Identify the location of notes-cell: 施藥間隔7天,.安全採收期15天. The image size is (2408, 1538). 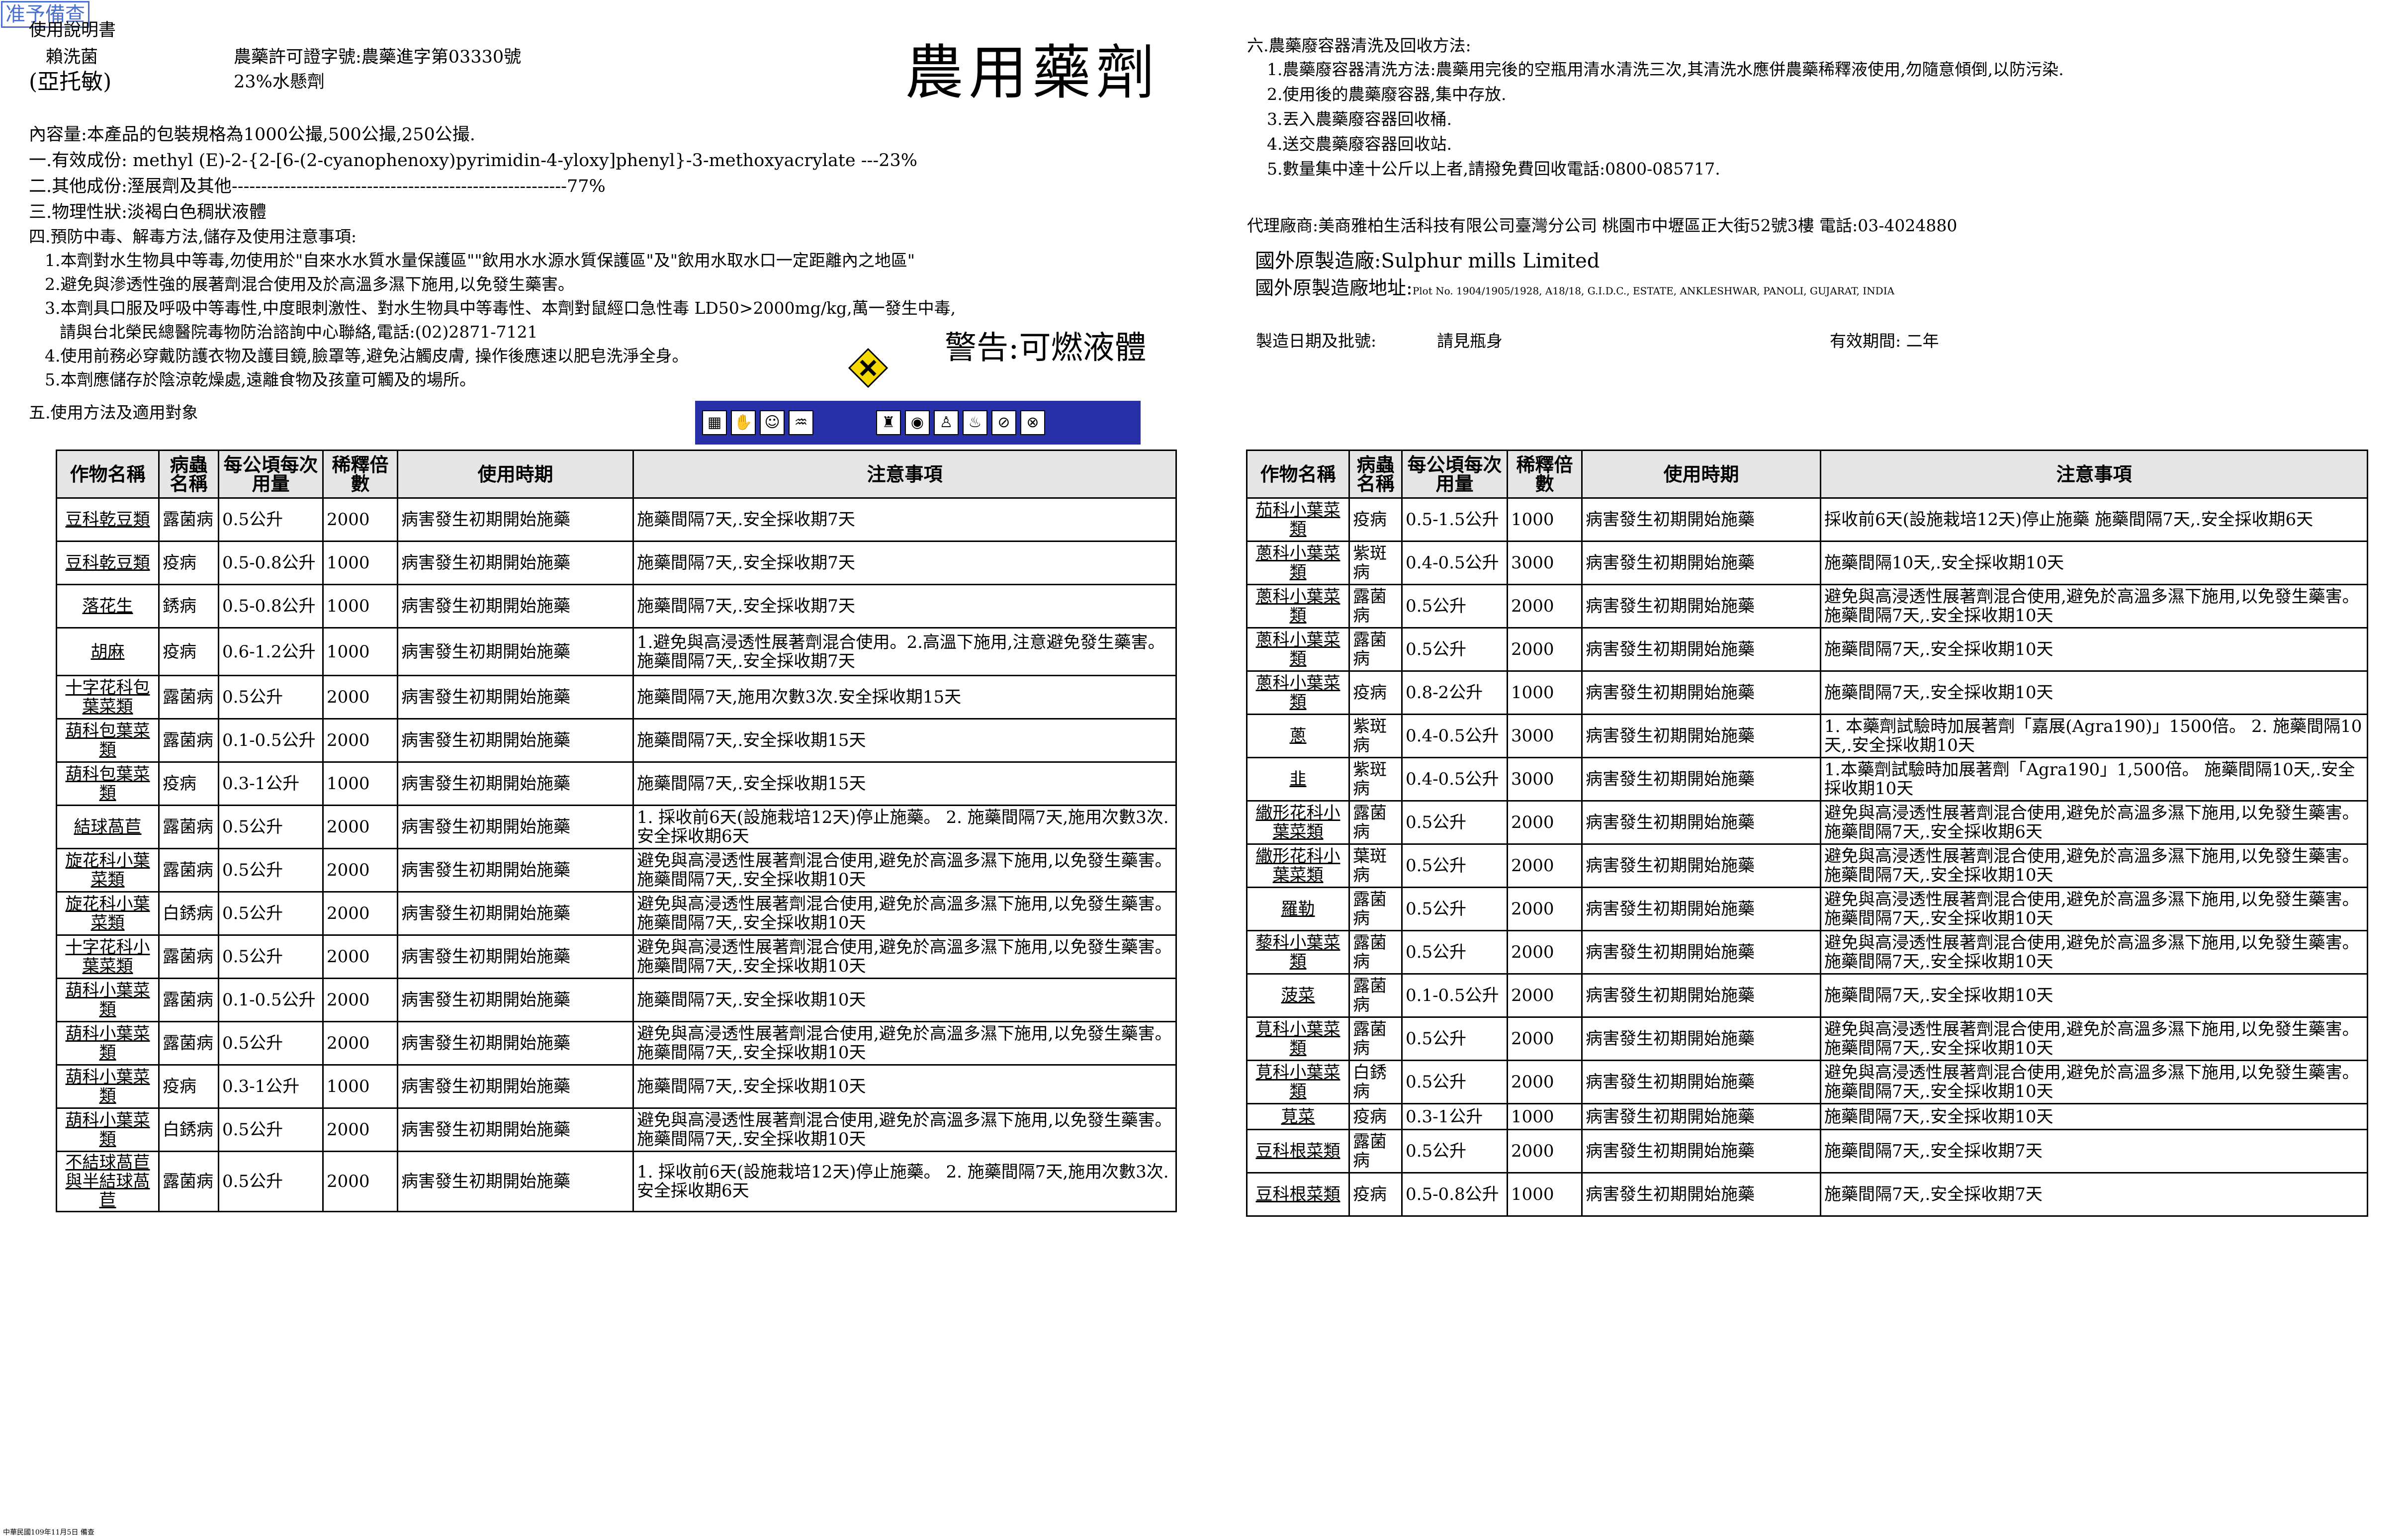
(904, 740).